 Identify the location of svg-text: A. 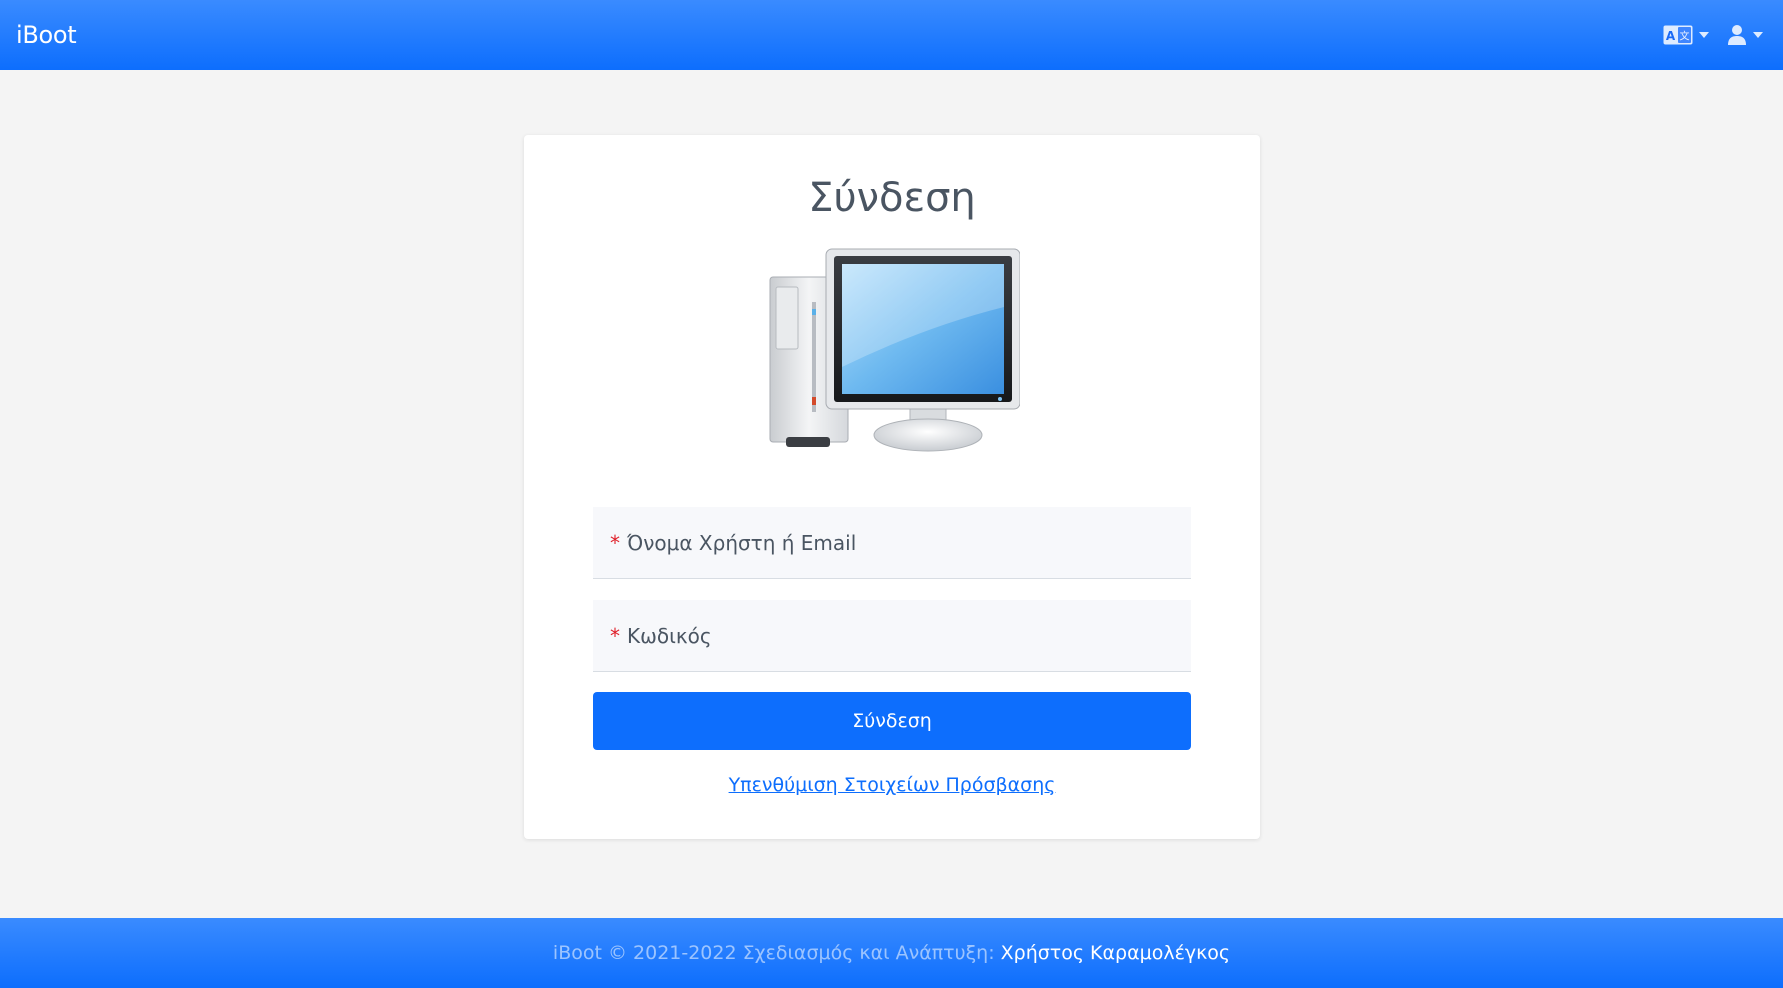
(1671, 36).